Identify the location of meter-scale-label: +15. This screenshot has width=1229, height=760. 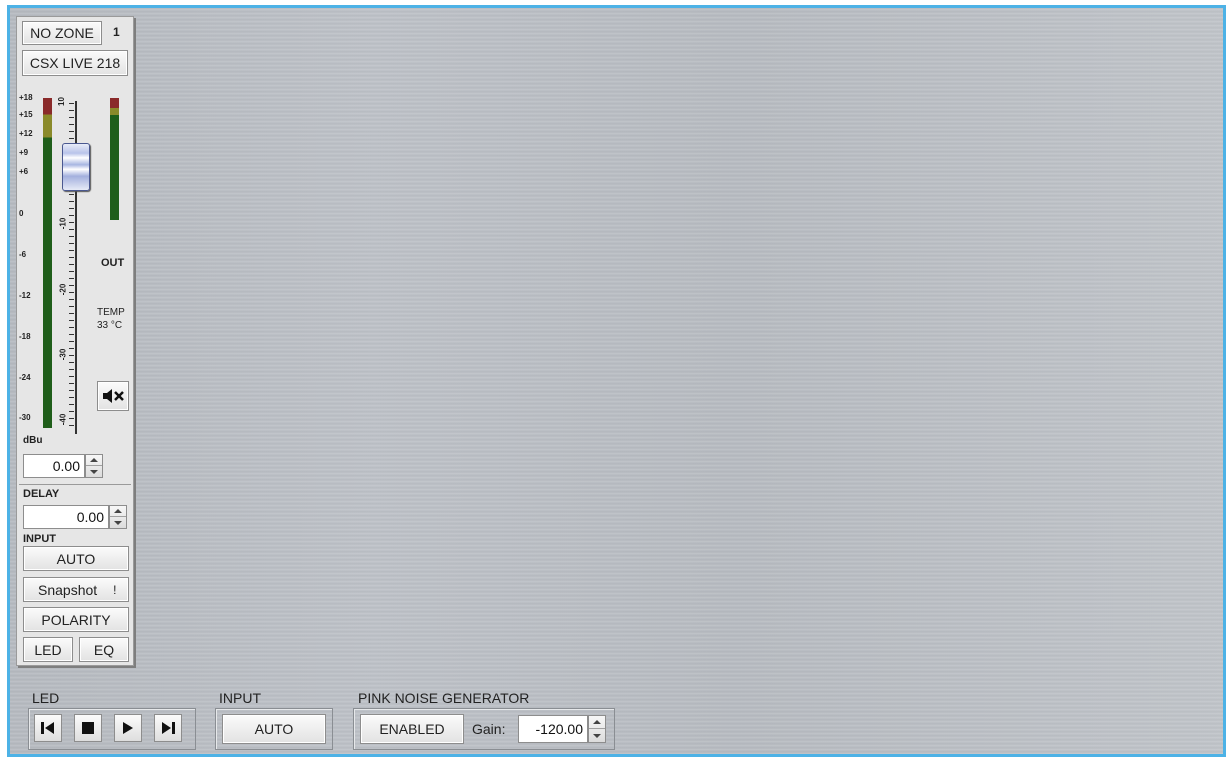
(26, 114).